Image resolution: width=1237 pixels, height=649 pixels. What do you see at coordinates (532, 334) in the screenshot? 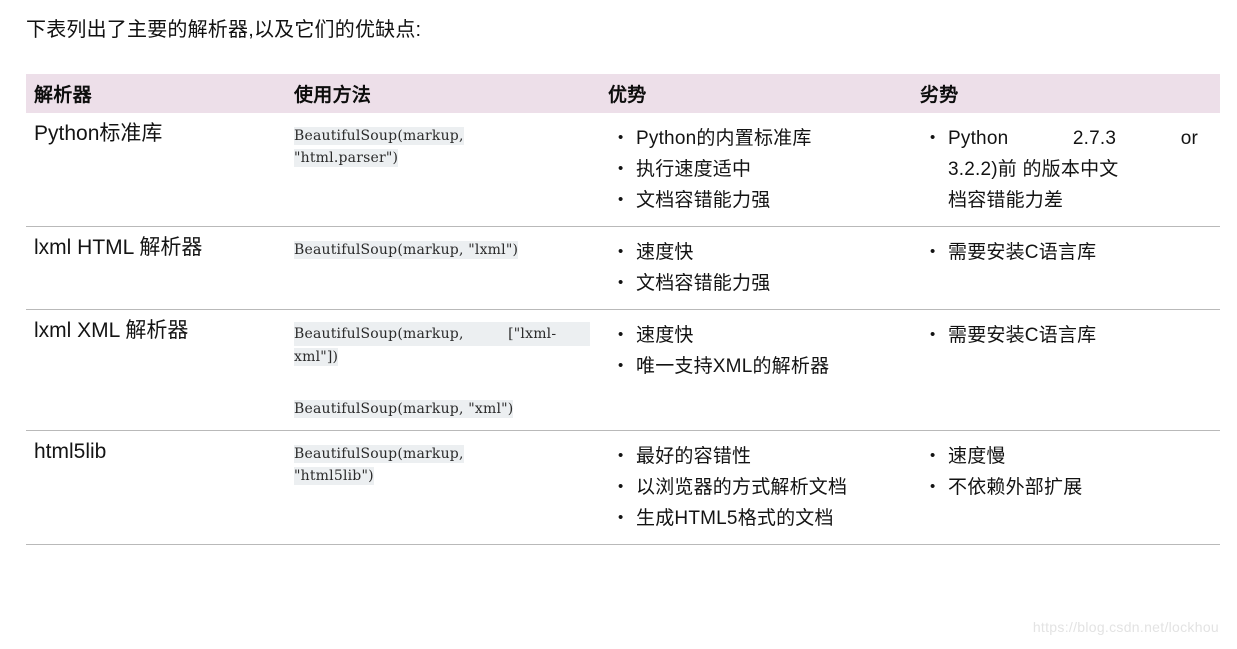
I see `code-line: ["lxml-` at bounding box center [532, 334].